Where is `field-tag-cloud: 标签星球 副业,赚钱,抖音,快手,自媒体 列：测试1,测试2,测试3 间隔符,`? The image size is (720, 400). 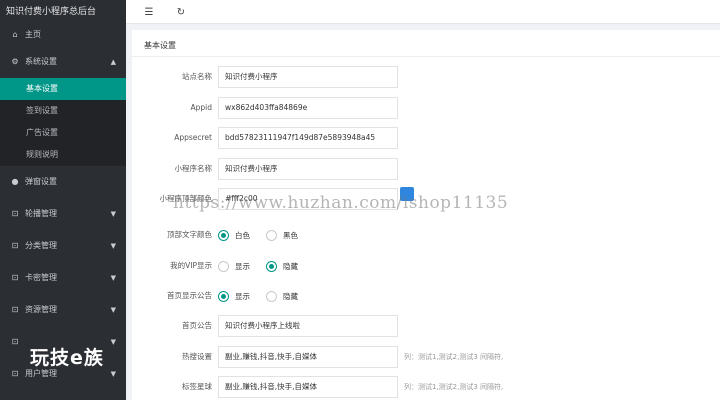
field-tag-cloud: 标签星球 副业,赚钱,抖音,快手,自媒体 列：测试1,测试2,测试3 间隔符, is located at coordinates (426, 387).